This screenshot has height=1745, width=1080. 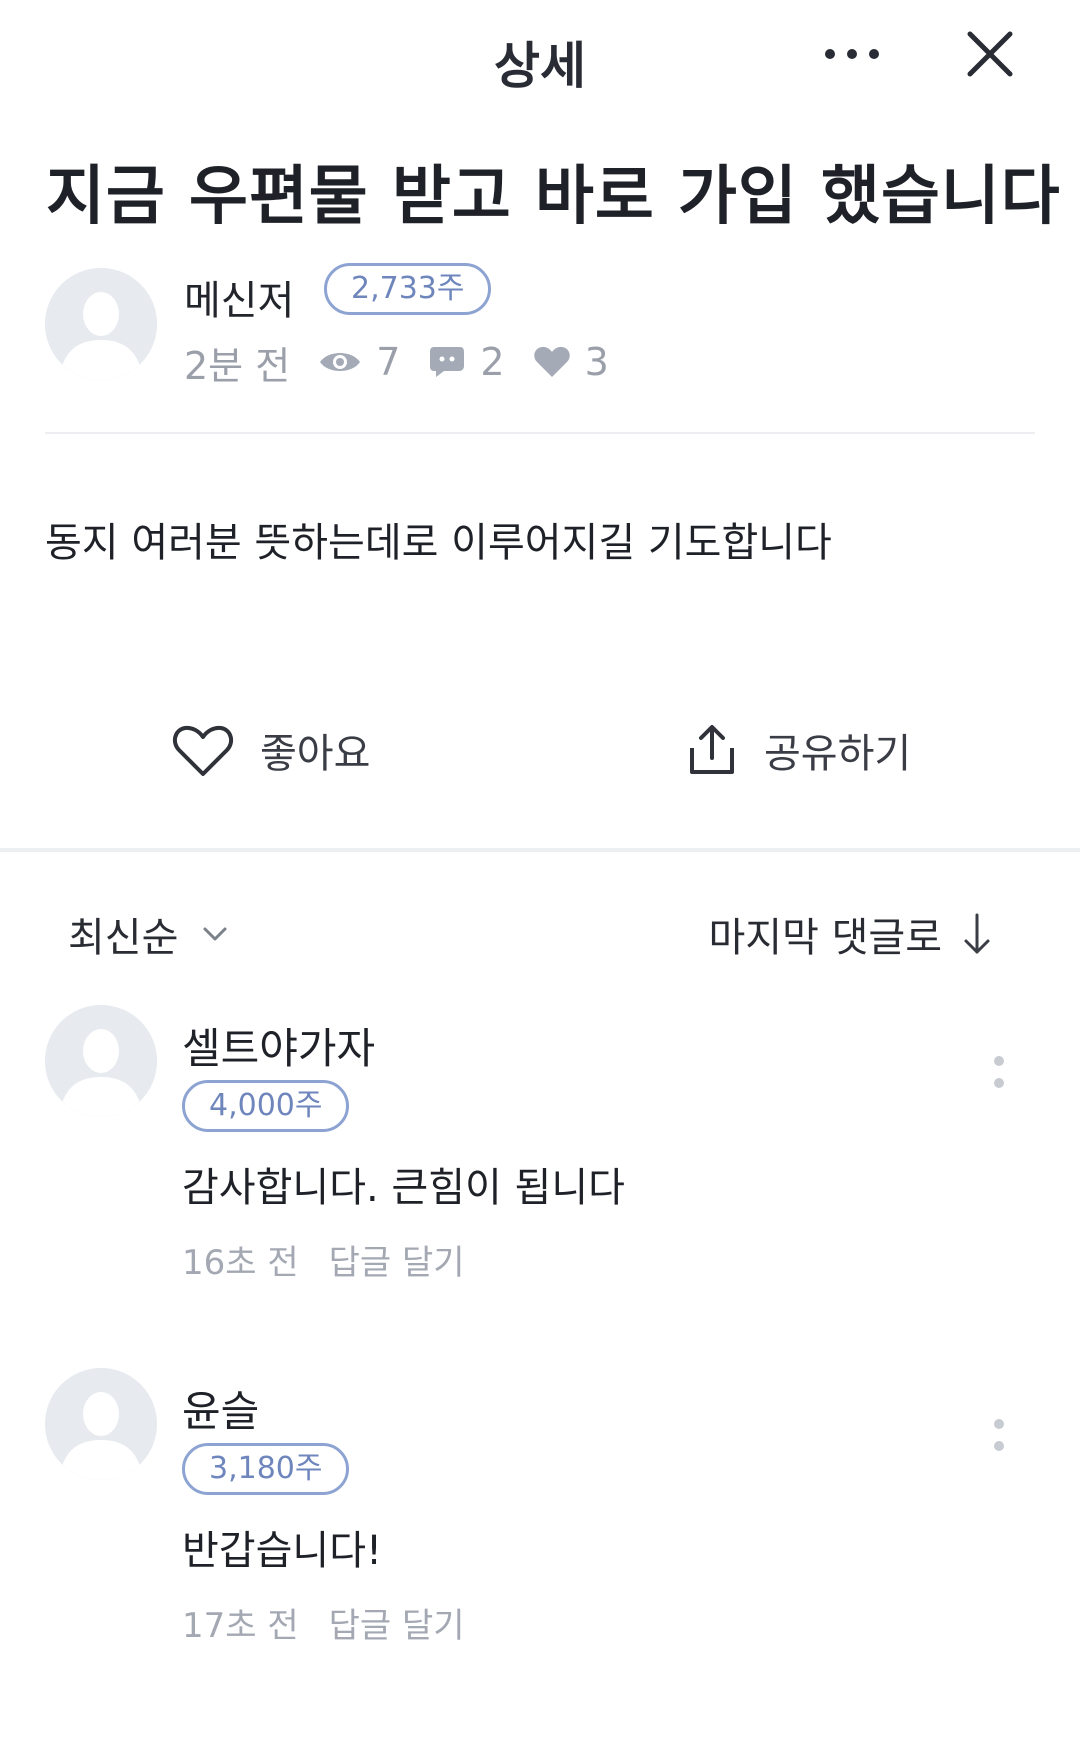 I want to click on author-avatar, so click(x=101, y=324).